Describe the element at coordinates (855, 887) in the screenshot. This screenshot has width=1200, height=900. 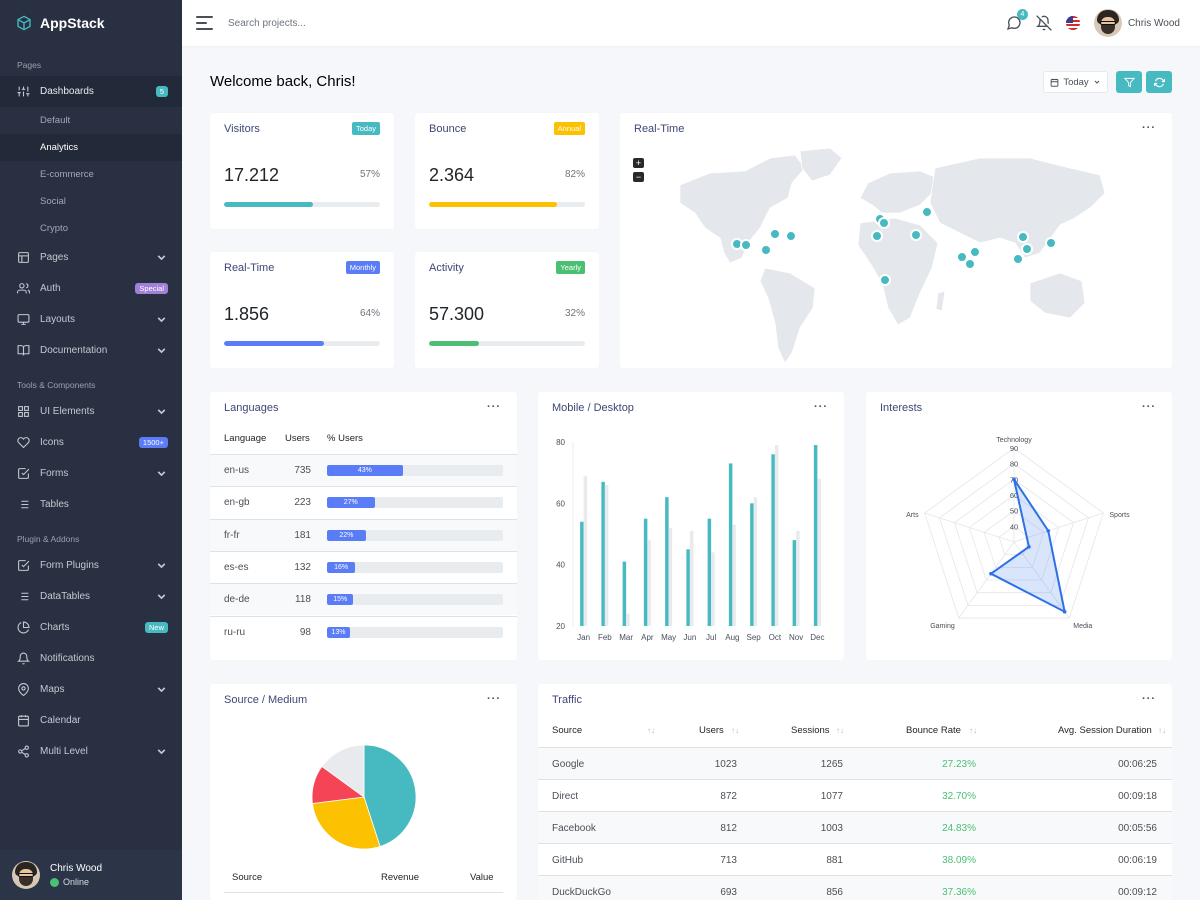
I see `table-row: DuckDuckGo 693 856 37.36% 00:09:12` at that location.